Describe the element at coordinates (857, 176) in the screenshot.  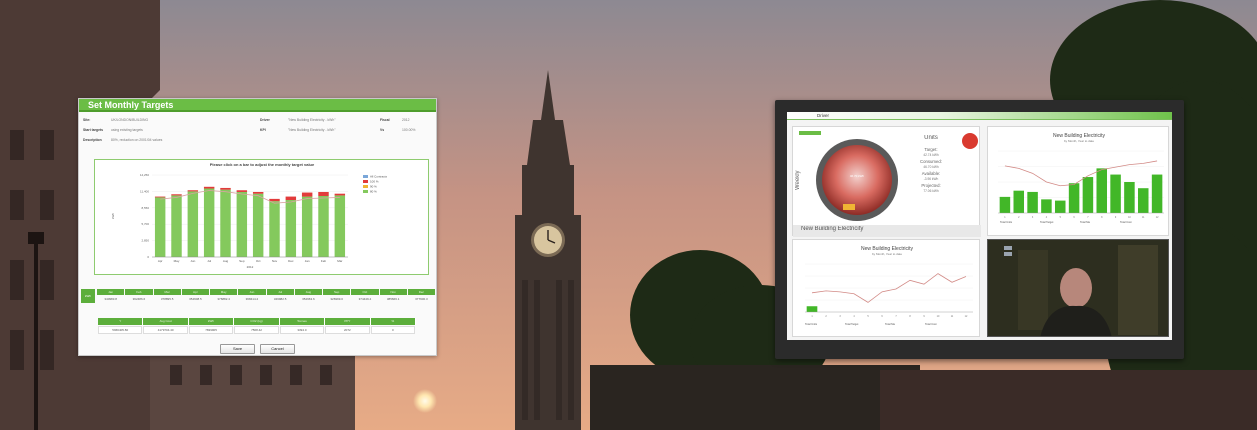
I see `gauge-value: 46.70 kWh` at that location.